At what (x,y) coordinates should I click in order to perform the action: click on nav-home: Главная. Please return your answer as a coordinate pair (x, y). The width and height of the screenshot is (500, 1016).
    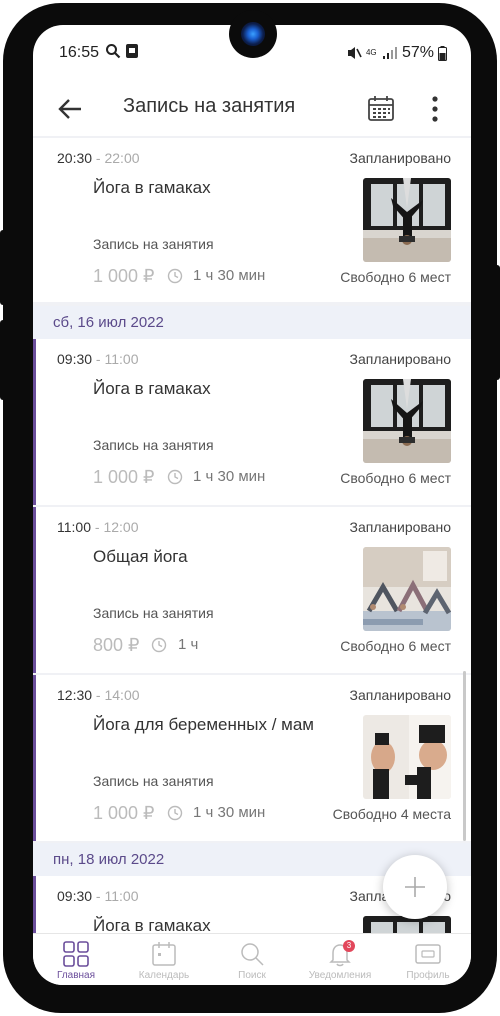
    Looking at the image, I should click on (76, 959).